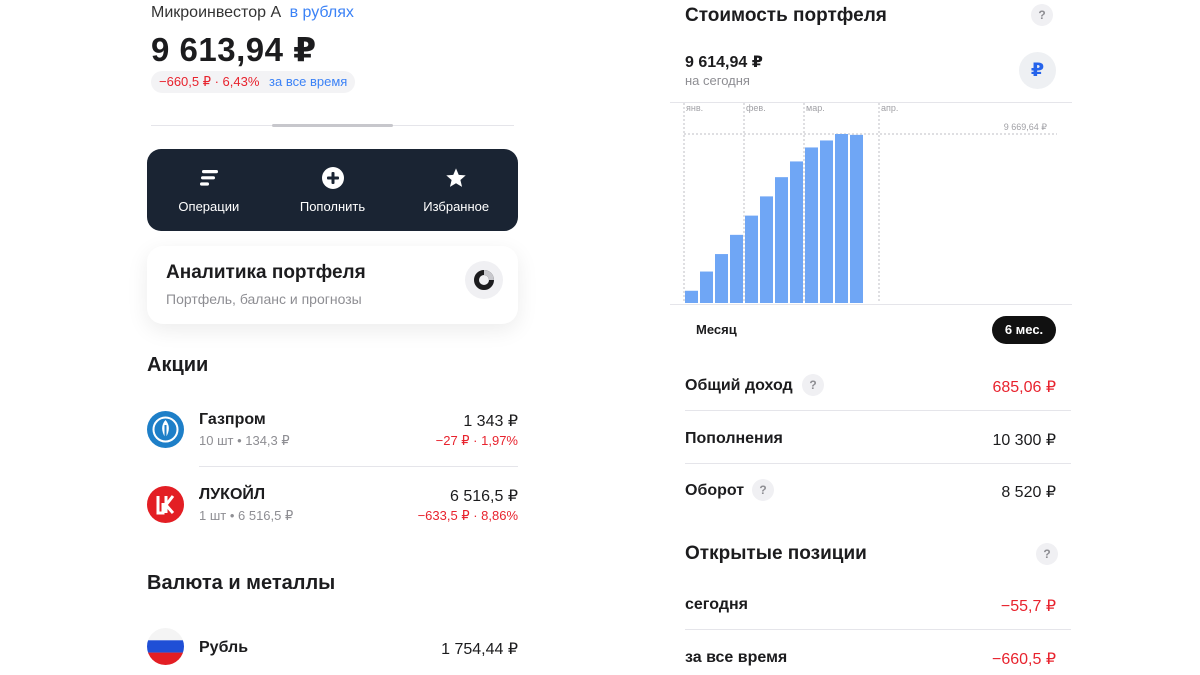 This screenshot has width=1200, height=675. Describe the element at coordinates (264, 299) in the screenshot. I see `analytics-subtitle: Портфель, баланс и прогнозы` at that location.